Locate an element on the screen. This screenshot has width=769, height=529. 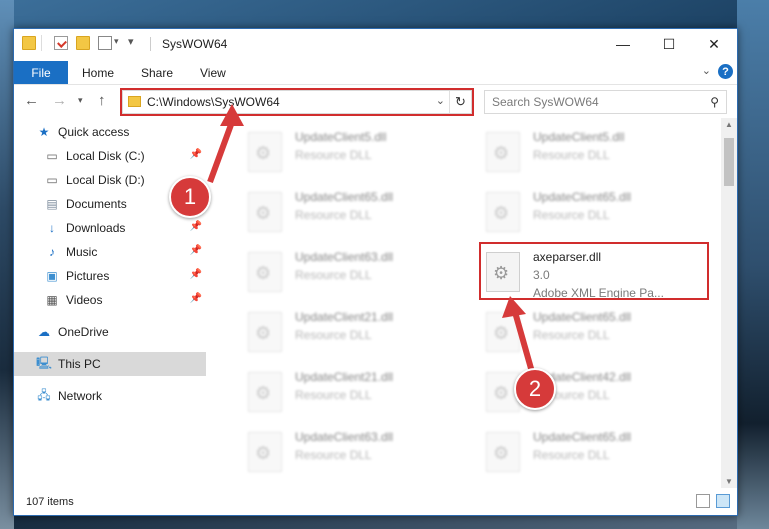
address-highlight-box is located at coordinates (297, 102).